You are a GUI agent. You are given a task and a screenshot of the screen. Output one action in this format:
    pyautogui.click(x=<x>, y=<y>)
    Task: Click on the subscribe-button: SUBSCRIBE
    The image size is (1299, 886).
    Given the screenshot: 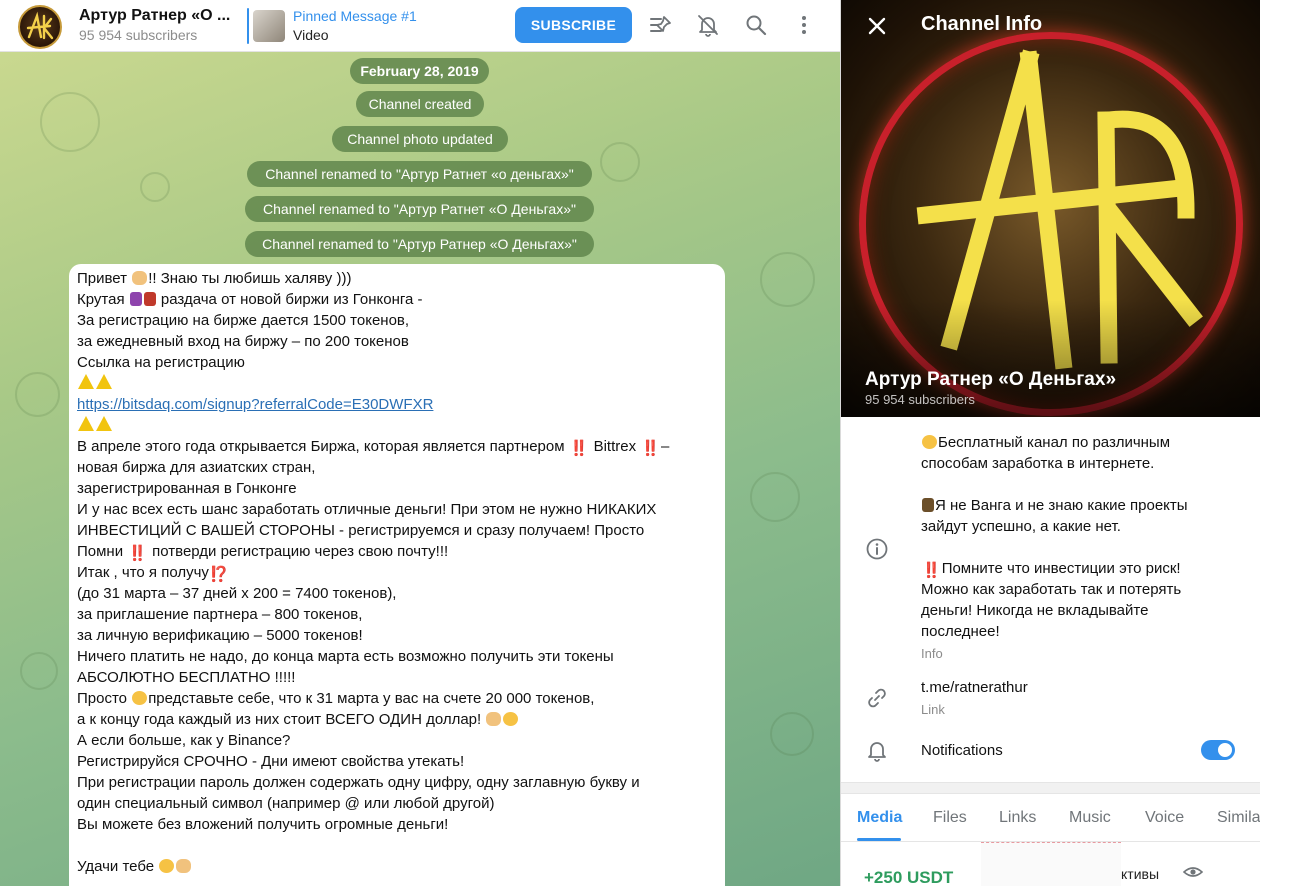 What is the action you would take?
    pyautogui.click(x=573, y=25)
    